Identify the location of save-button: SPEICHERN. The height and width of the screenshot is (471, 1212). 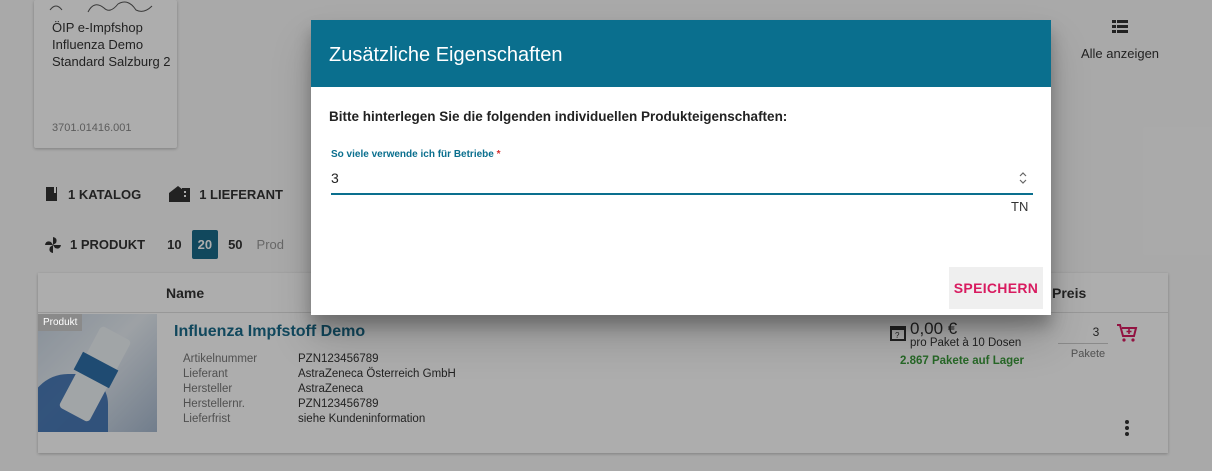
(996, 288).